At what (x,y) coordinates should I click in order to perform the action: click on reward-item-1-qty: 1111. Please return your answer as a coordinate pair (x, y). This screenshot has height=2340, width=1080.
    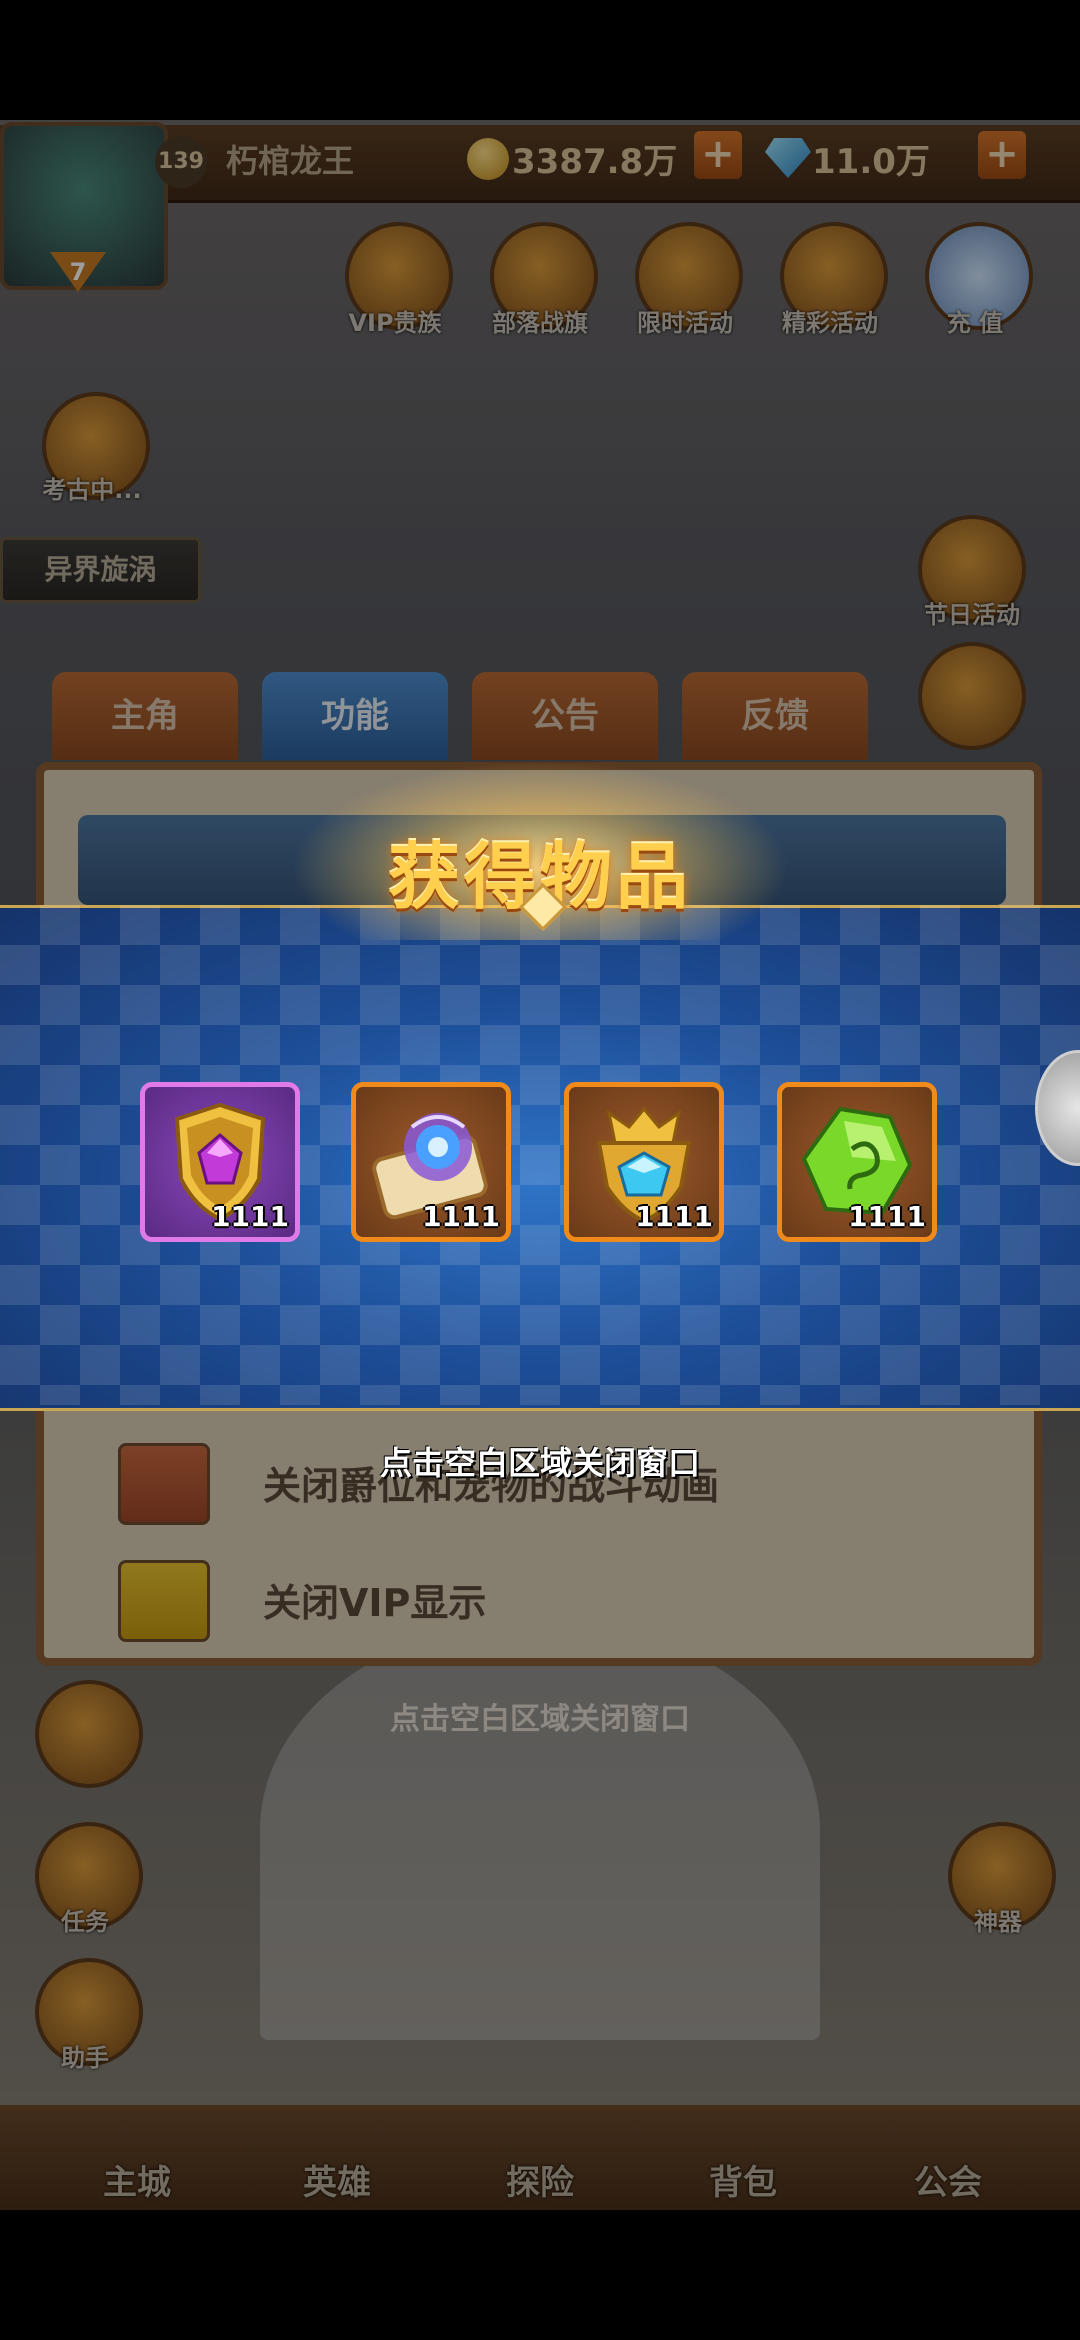
    Looking at the image, I should click on (250, 1216).